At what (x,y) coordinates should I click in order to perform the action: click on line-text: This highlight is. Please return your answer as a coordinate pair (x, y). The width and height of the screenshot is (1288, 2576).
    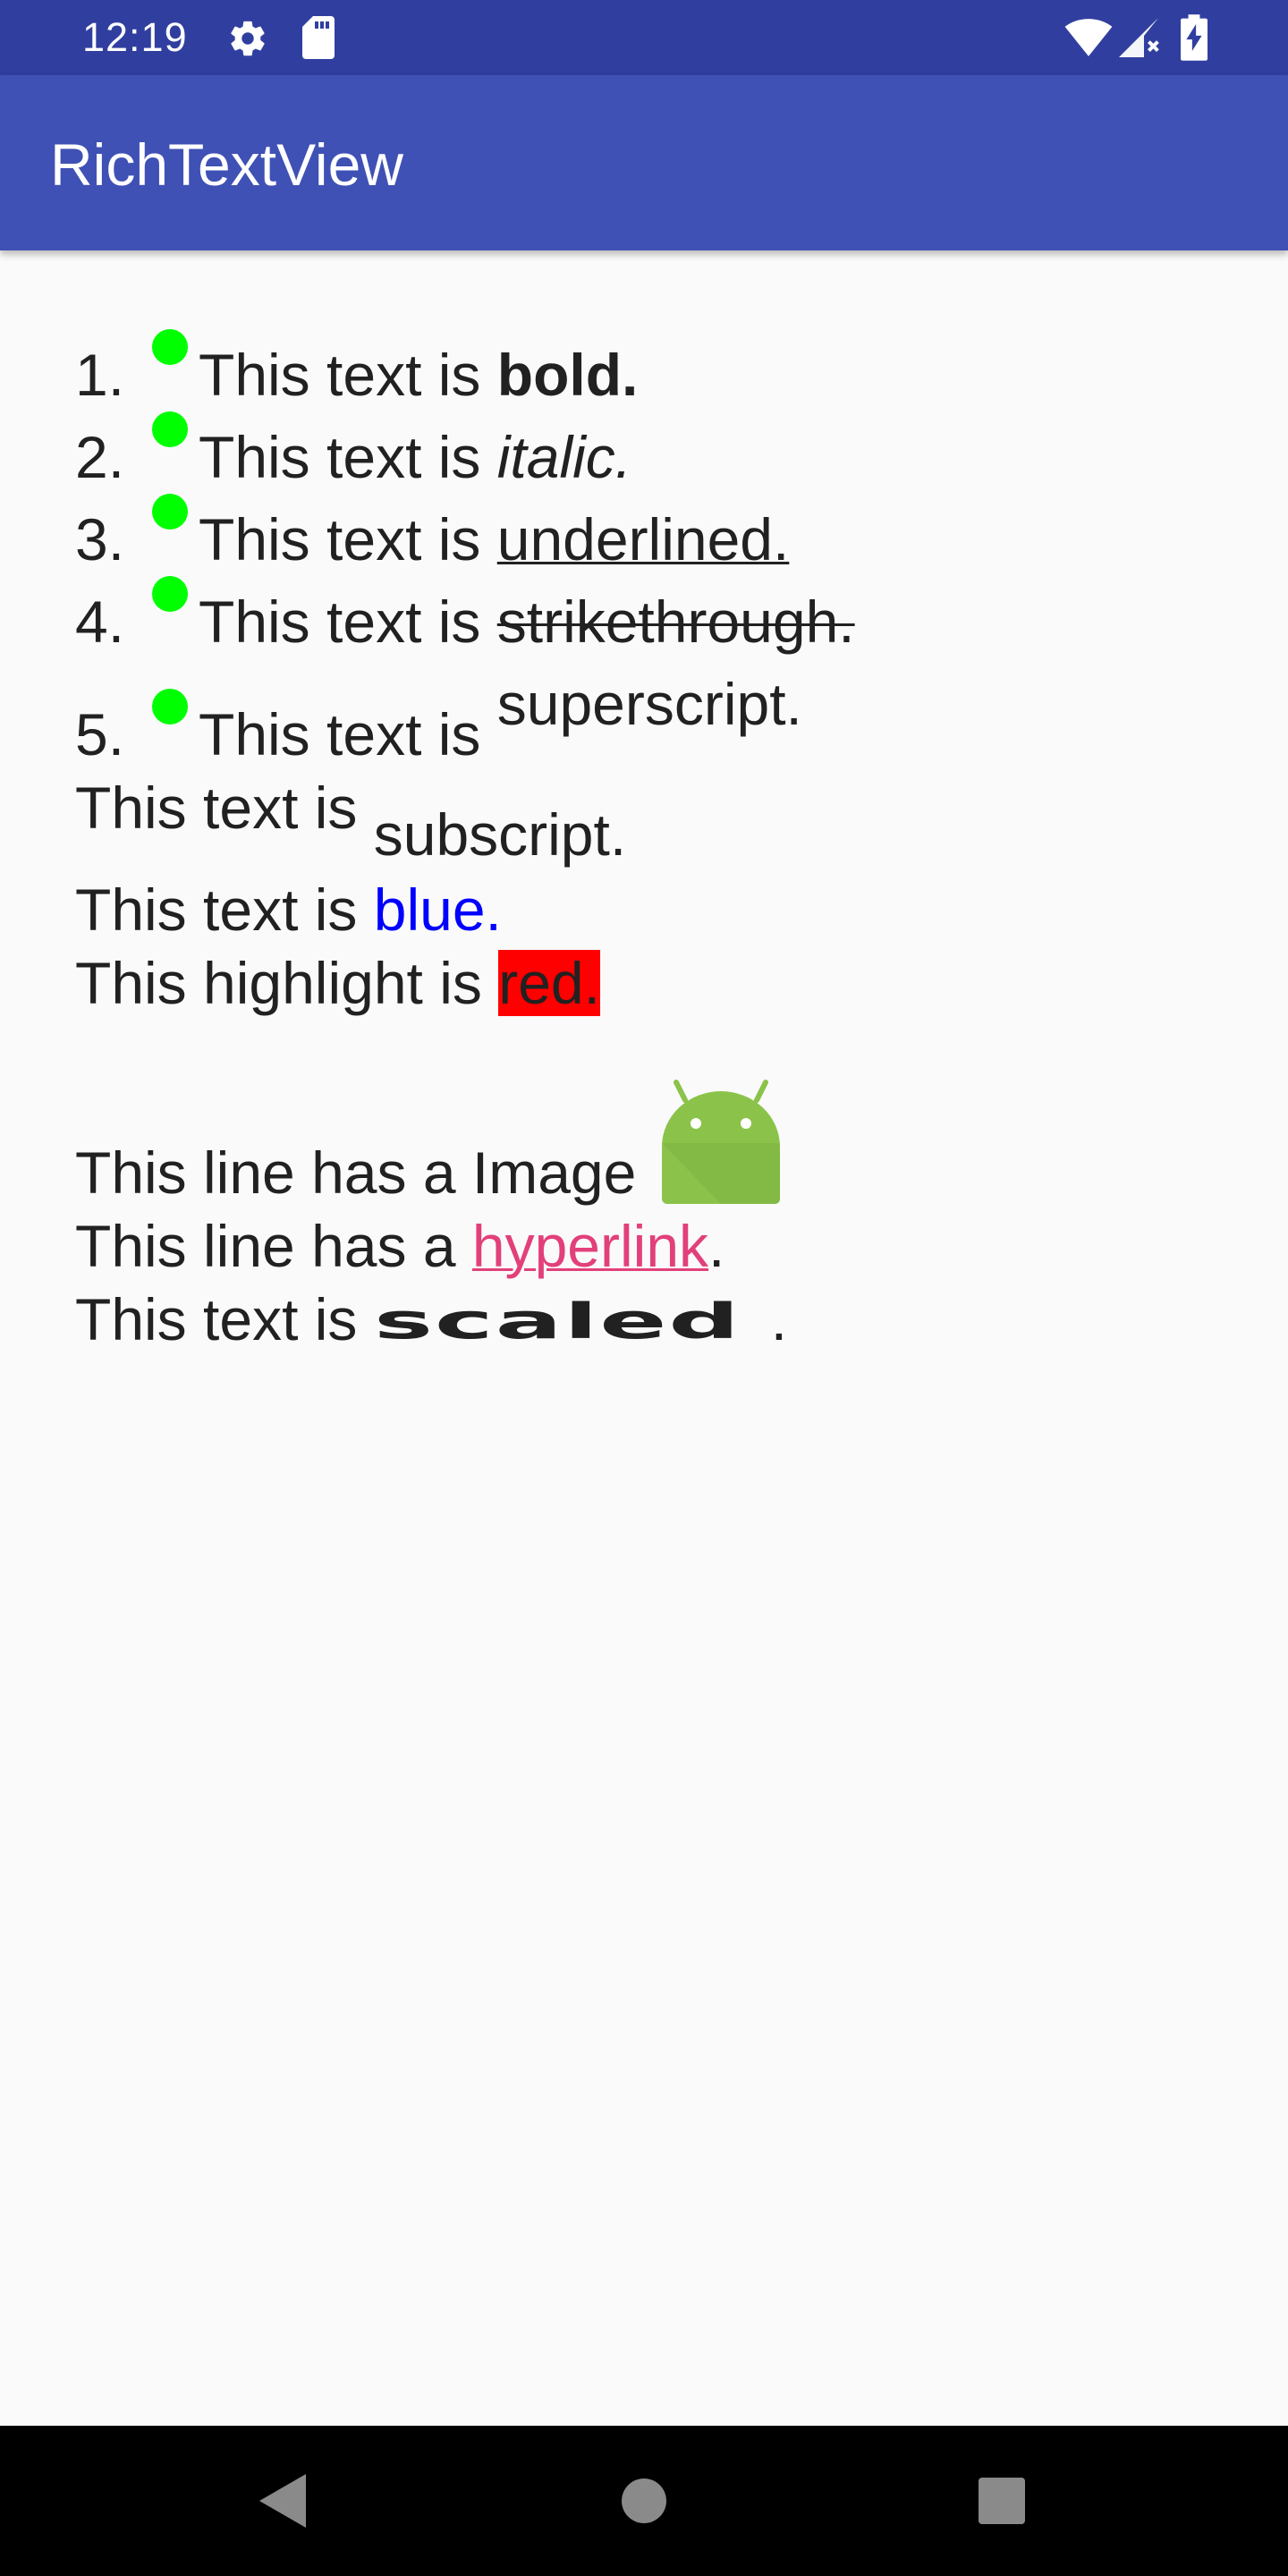
    Looking at the image, I should click on (287, 983).